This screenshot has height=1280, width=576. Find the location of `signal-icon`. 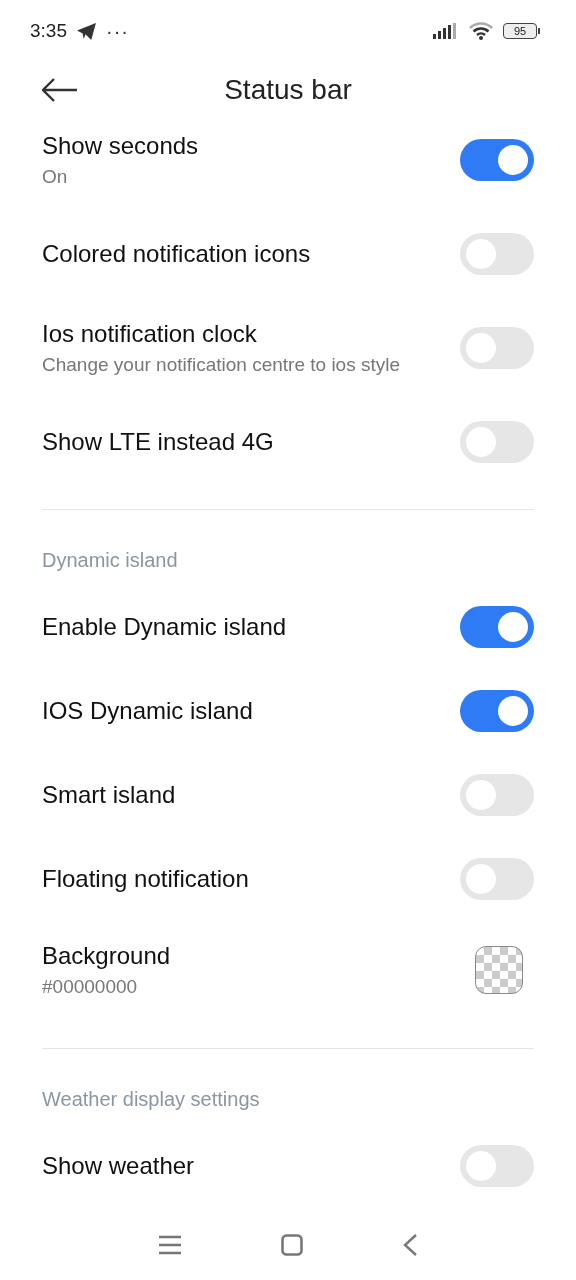

signal-icon is located at coordinates (446, 31).